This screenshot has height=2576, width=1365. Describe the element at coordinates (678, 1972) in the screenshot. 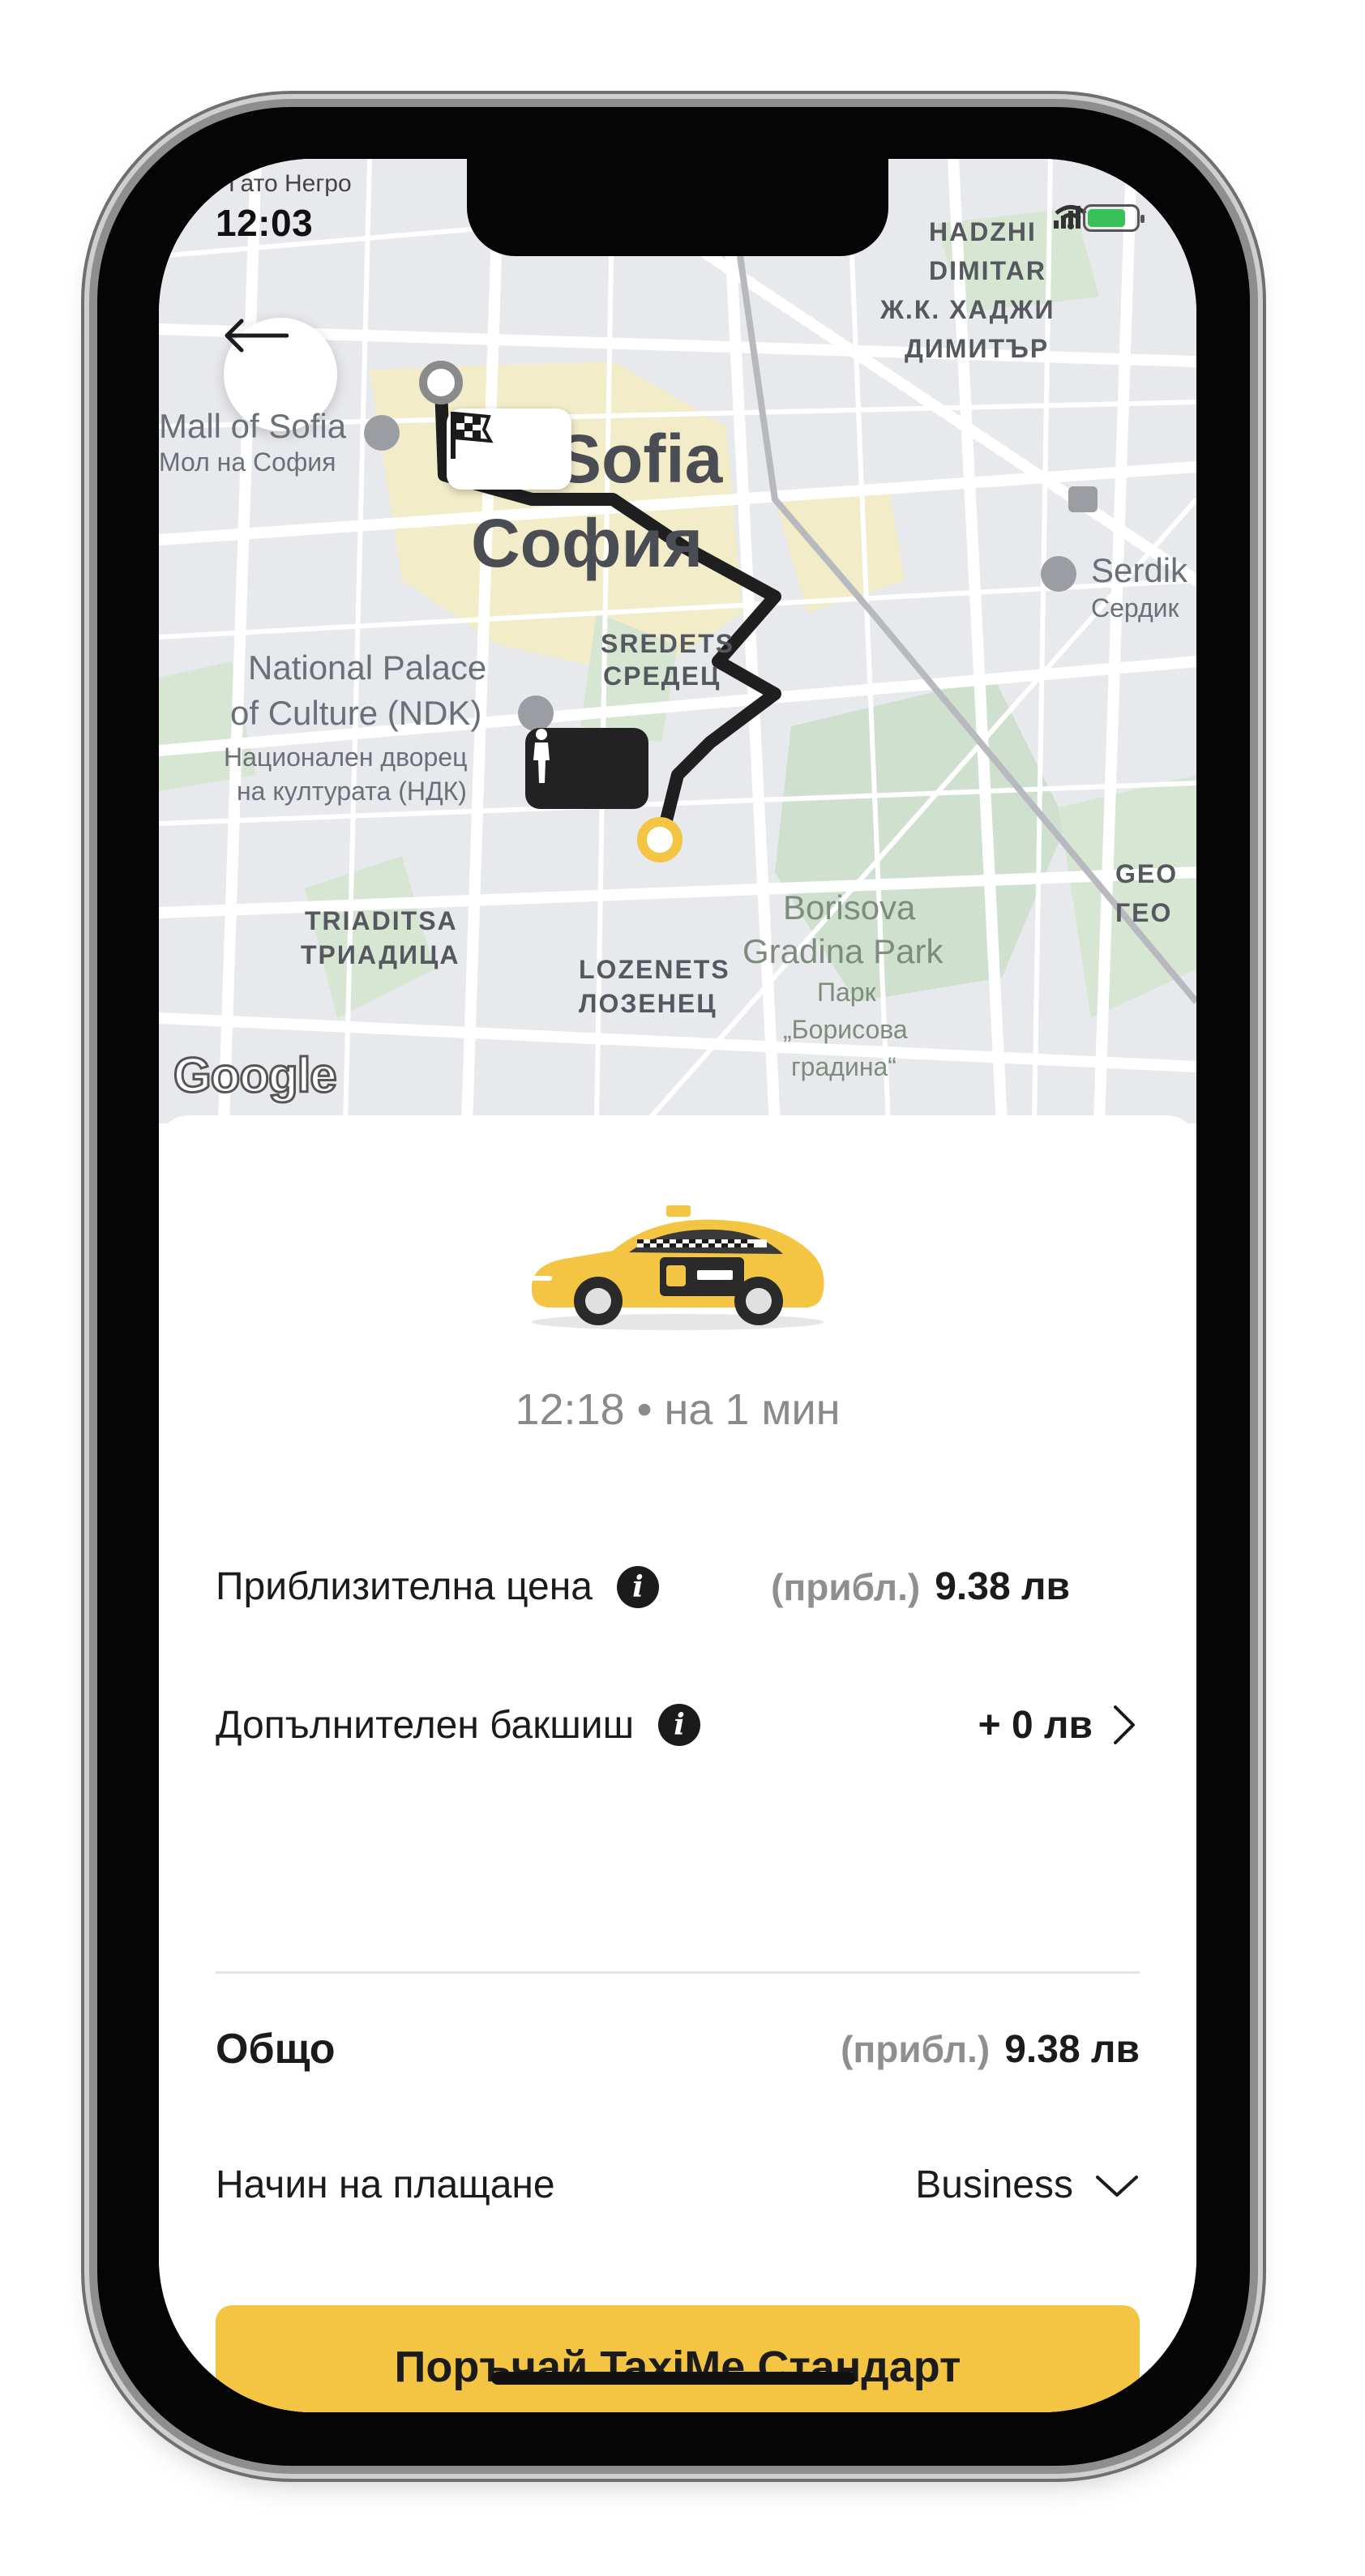

I see `divider` at that location.